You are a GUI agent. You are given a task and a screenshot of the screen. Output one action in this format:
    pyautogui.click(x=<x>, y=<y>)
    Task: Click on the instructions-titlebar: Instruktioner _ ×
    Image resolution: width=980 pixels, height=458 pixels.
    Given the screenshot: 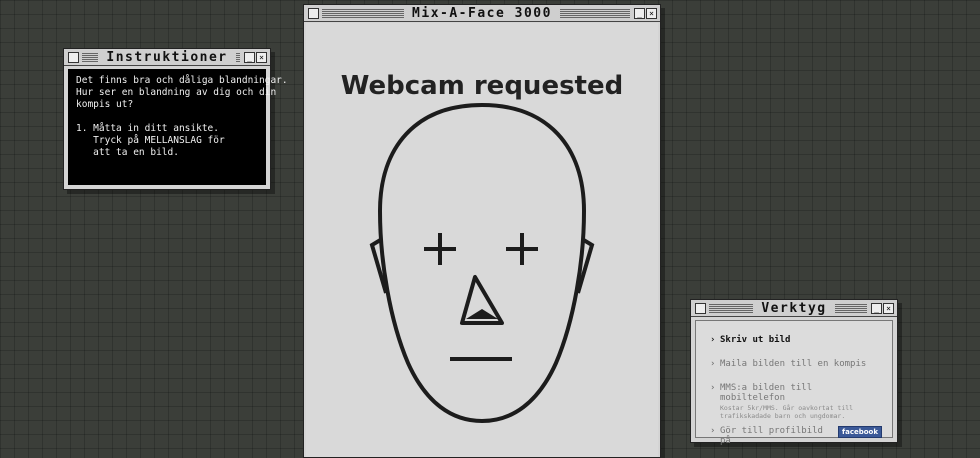 What is the action you would take?
    pyautogui.click(x=167, y=57)
    